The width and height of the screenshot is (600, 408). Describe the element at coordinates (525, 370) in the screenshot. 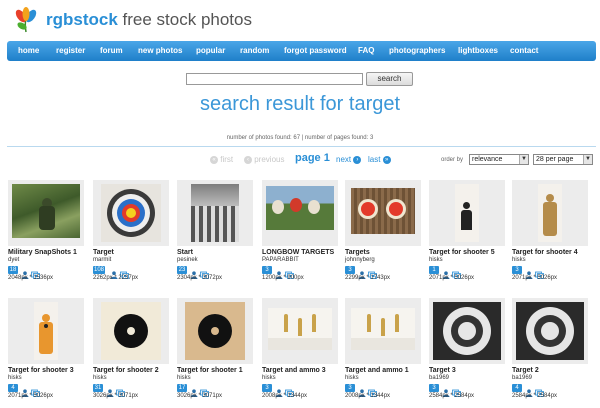

I see `photo-title: Target 2` at that location.